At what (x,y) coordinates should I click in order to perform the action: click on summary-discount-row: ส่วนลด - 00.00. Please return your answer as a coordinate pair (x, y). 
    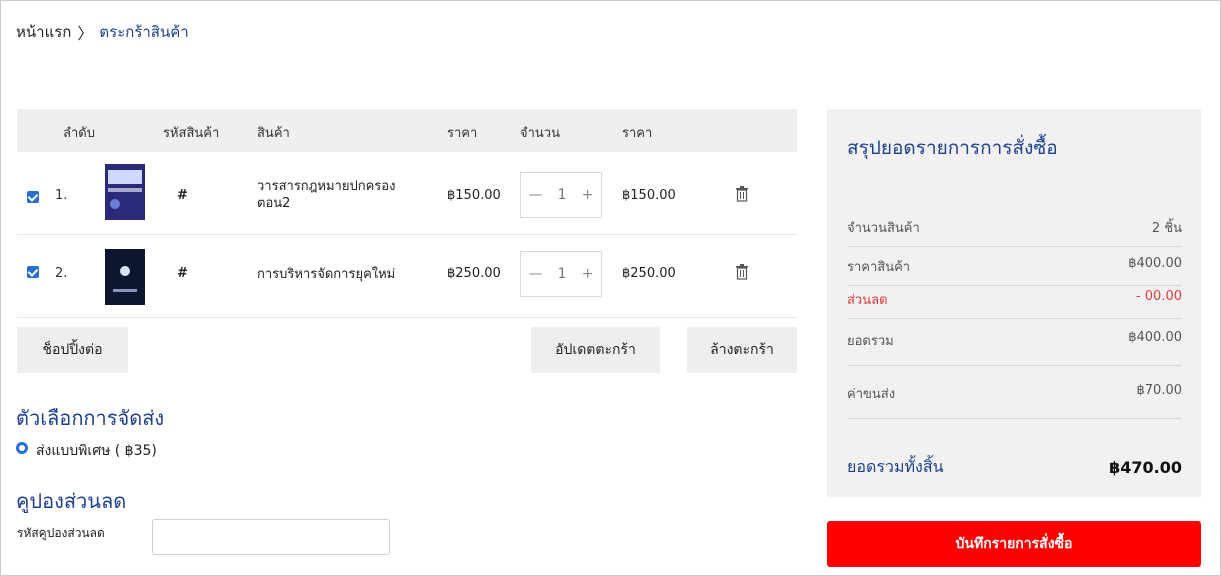
    Looking at the image, I should click on (1014, 304).